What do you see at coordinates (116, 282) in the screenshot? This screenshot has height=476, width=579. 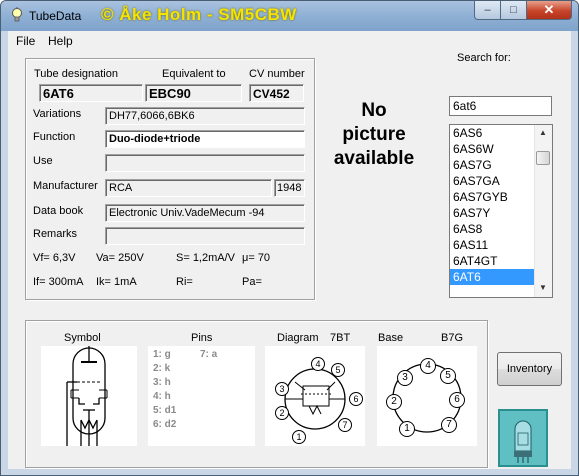 I see `ik-value: Ik= 1mA` at bounding box center [116, 282].